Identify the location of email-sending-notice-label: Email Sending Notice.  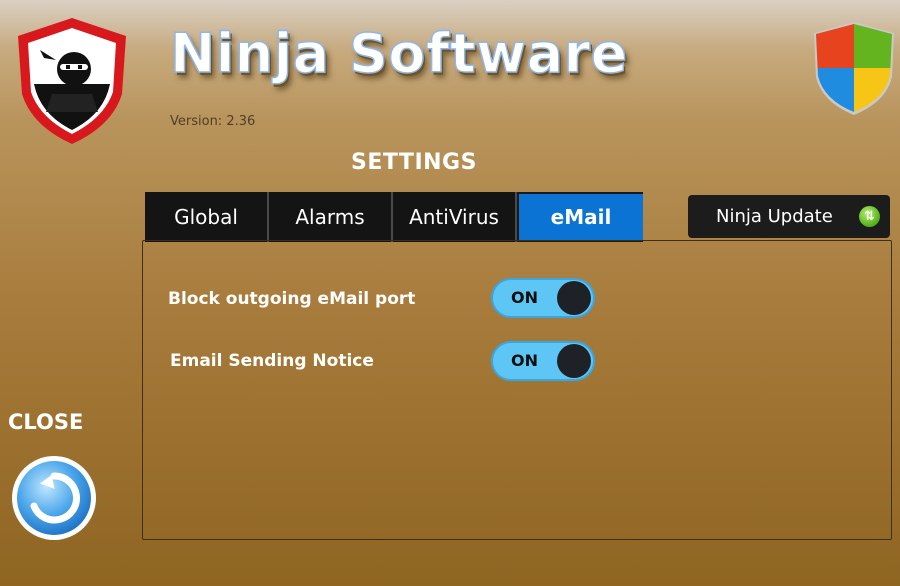
(272, 361).